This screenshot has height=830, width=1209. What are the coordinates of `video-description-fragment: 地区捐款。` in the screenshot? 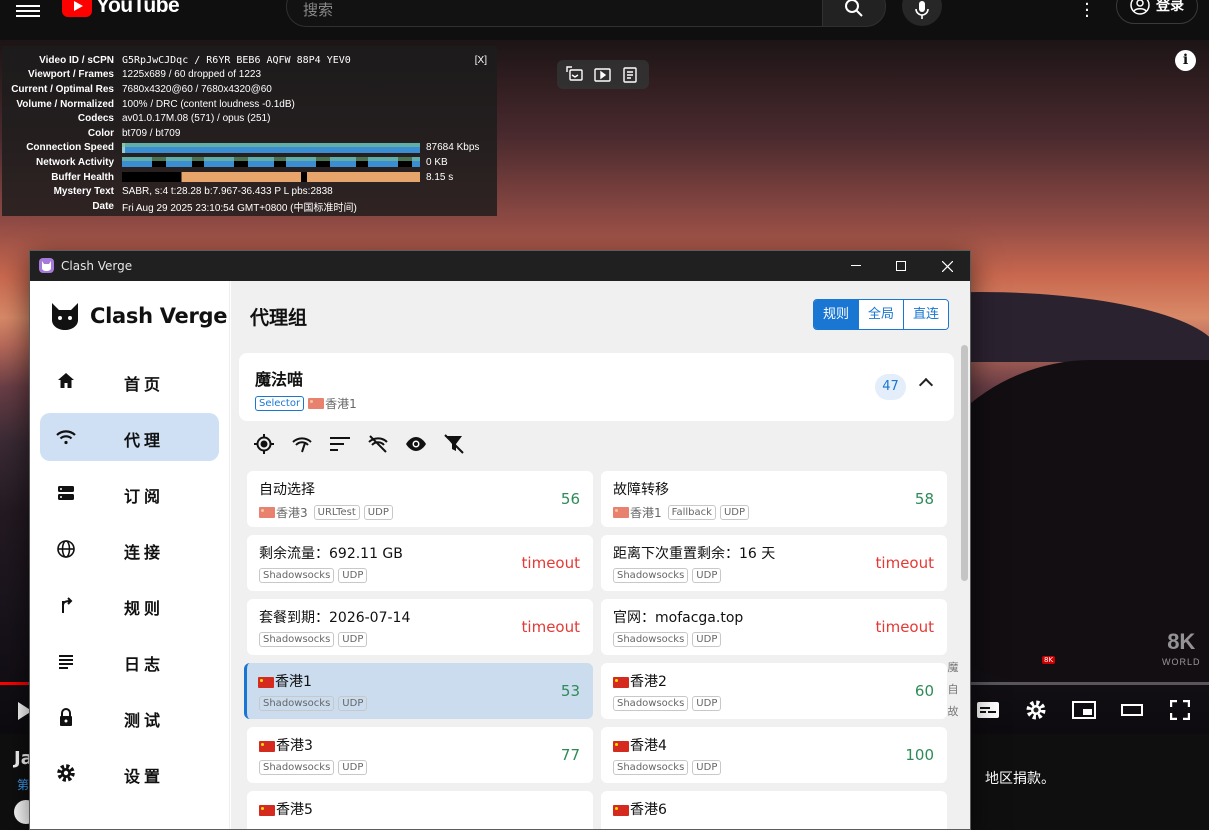 It's located at (1020, 779).